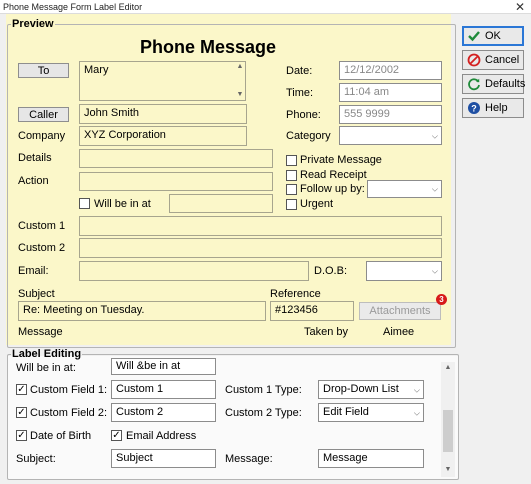 The image size is (531, 484). Describe the element at coordinates (61, 436) in the screenshot. I see `dob-edit-label: Date of Birth` at that location.